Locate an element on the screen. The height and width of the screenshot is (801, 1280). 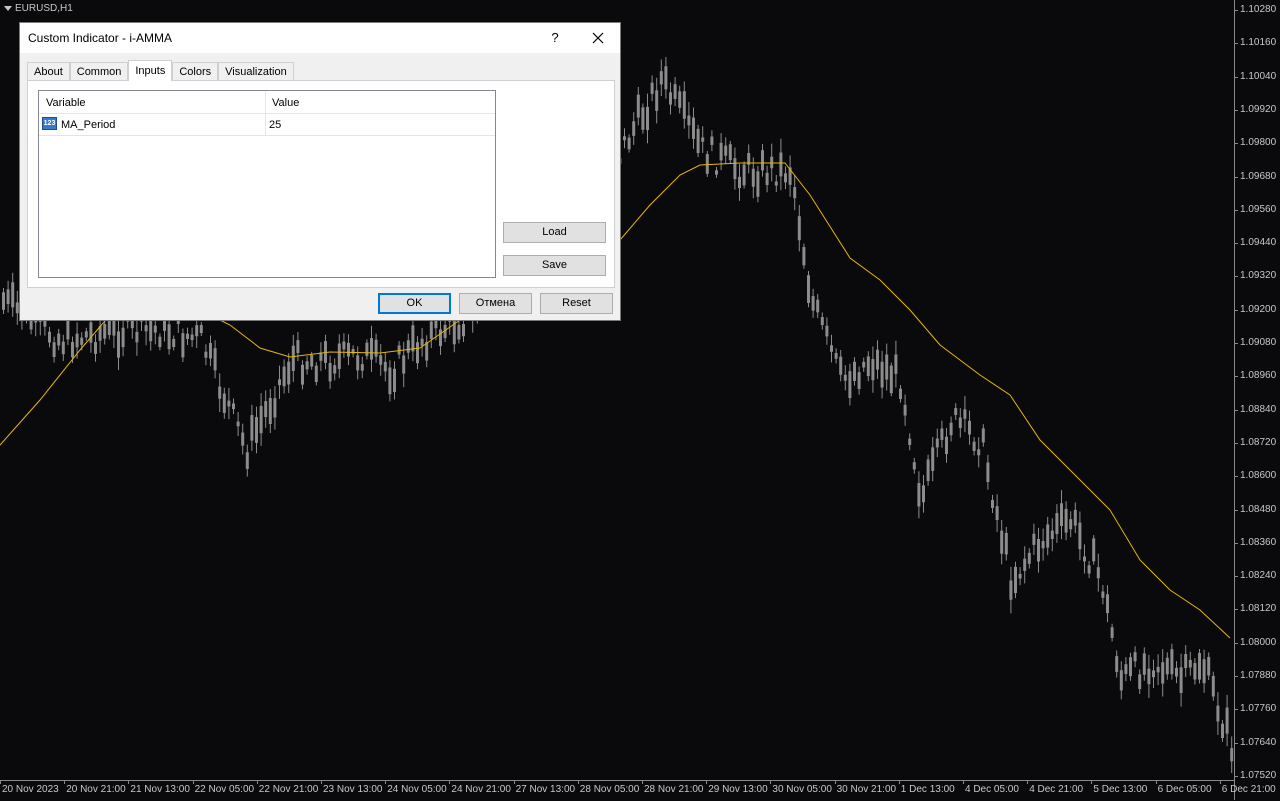
time-label: 30 Nov 21:00 is located at coordinates (866, 789).